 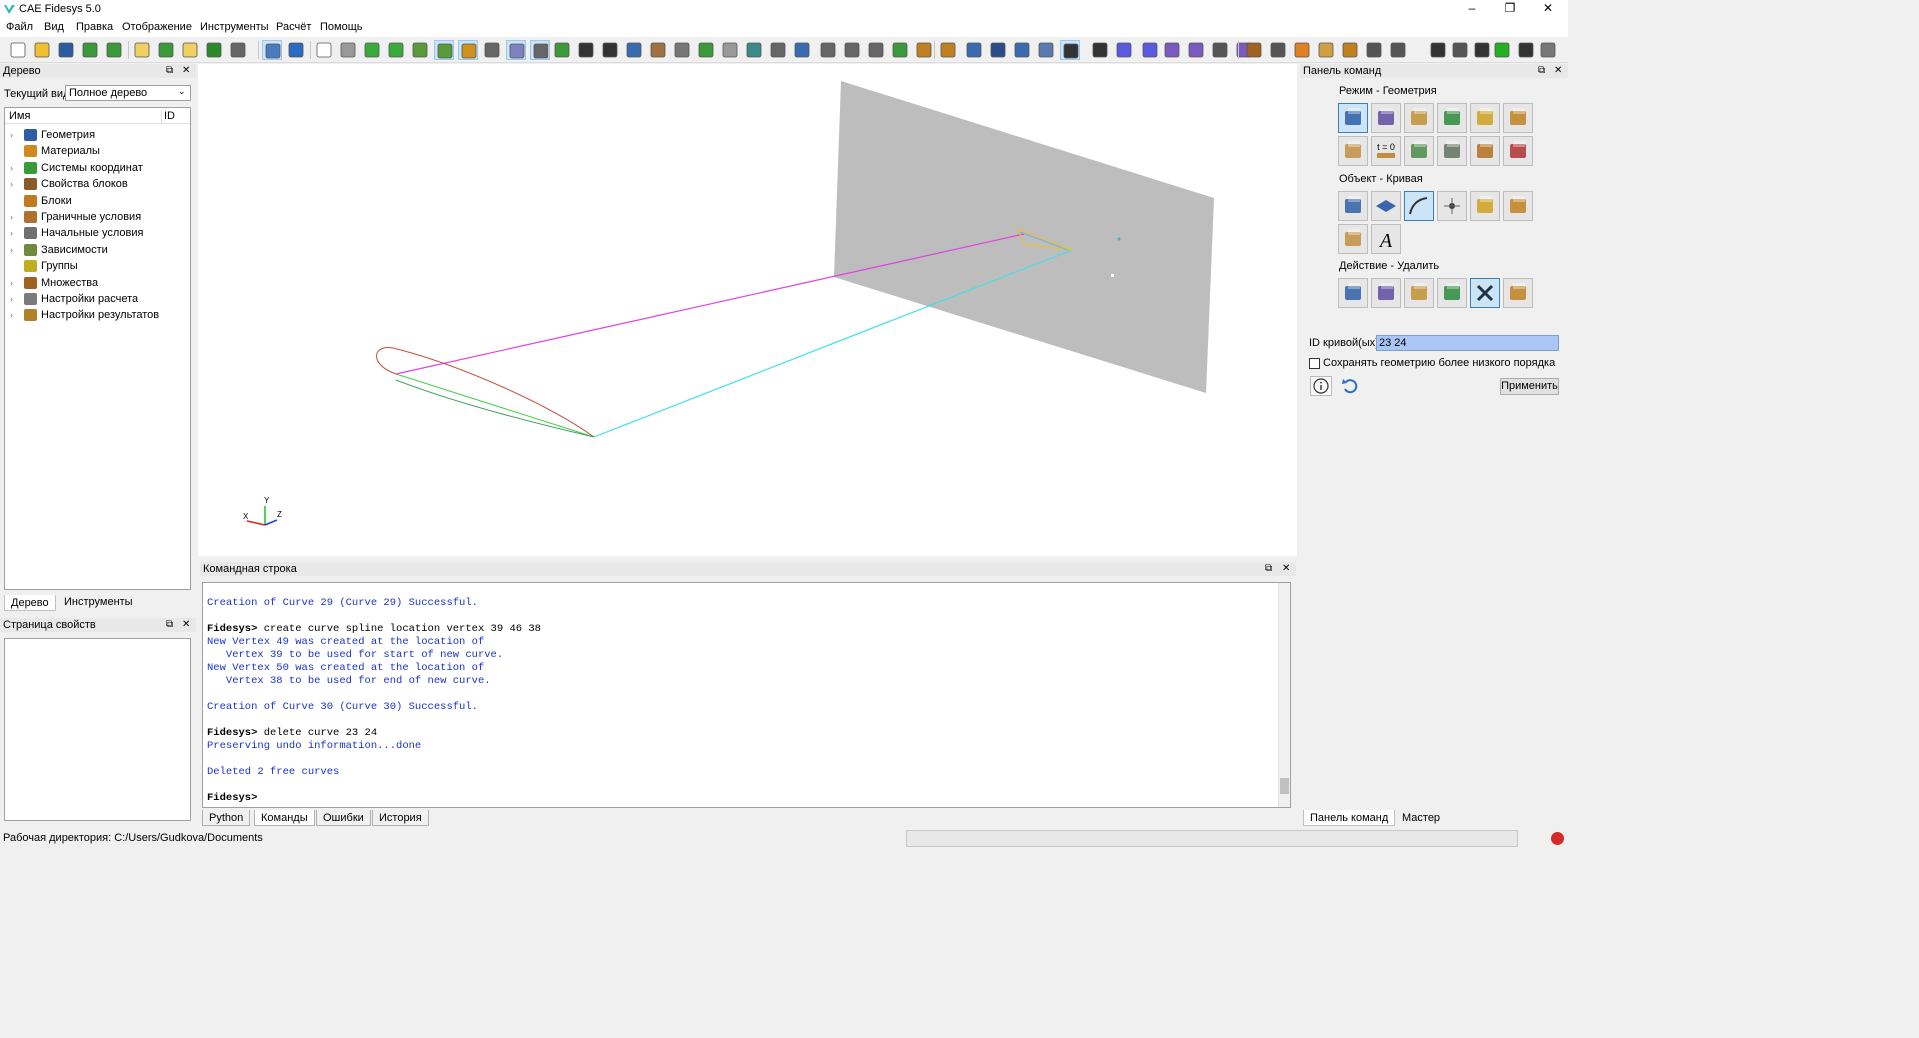 What do you see at coordinates (238, 50) in the screenshot?
I see `tools-button` at bounding box center [238, 50].